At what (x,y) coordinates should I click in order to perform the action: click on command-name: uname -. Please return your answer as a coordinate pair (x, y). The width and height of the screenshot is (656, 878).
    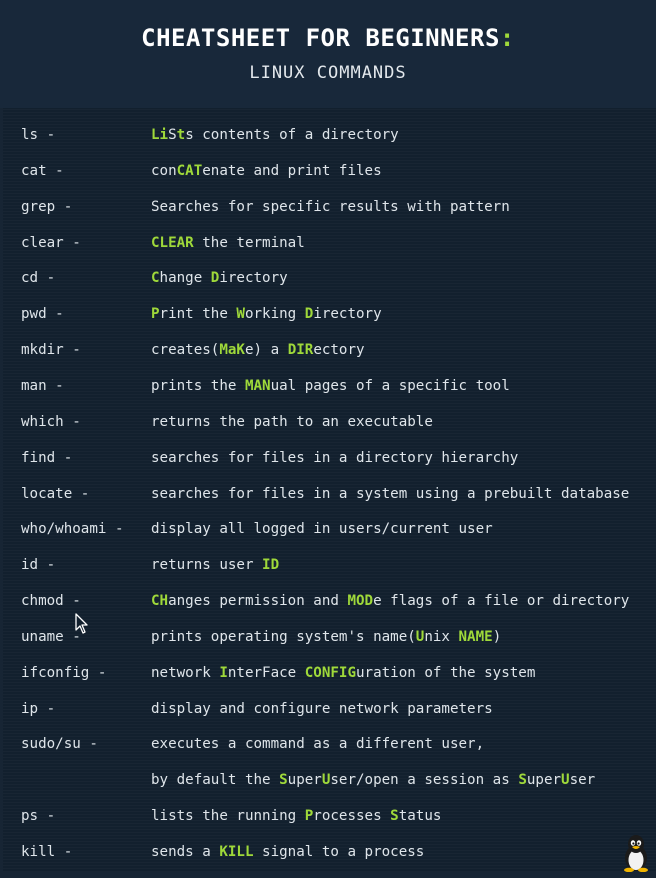
    Looking at the image, I should click on (51, 636).